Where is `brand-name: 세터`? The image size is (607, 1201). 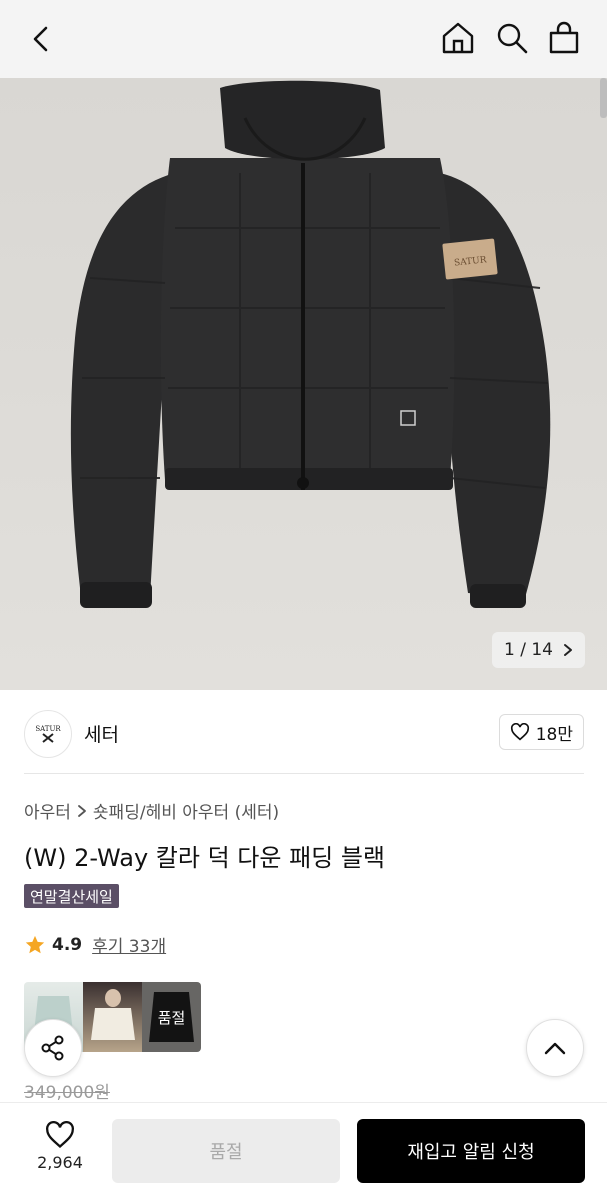
brand-name: 세터 is located at coordinates (101, 733).